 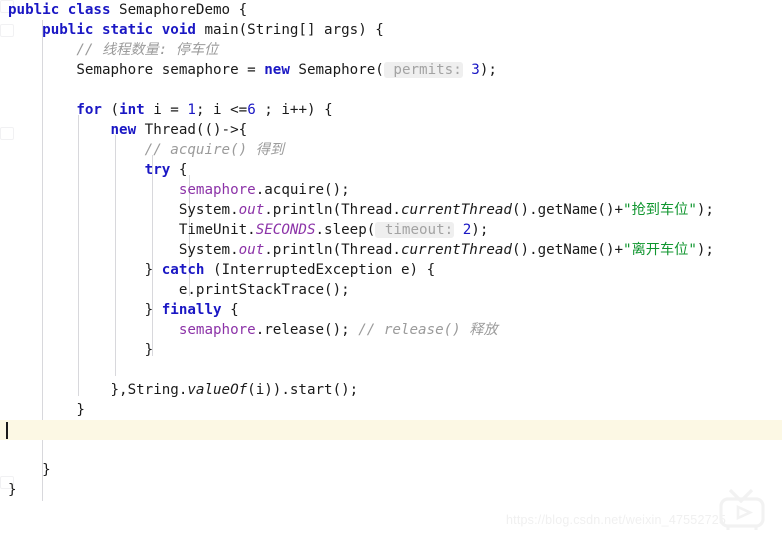 What do you see at coordinates (391, 110) in the screenshot?
I see `code-line: for (int i = 1; i <=6 ; i++) {` at bounding box center [391, 110].